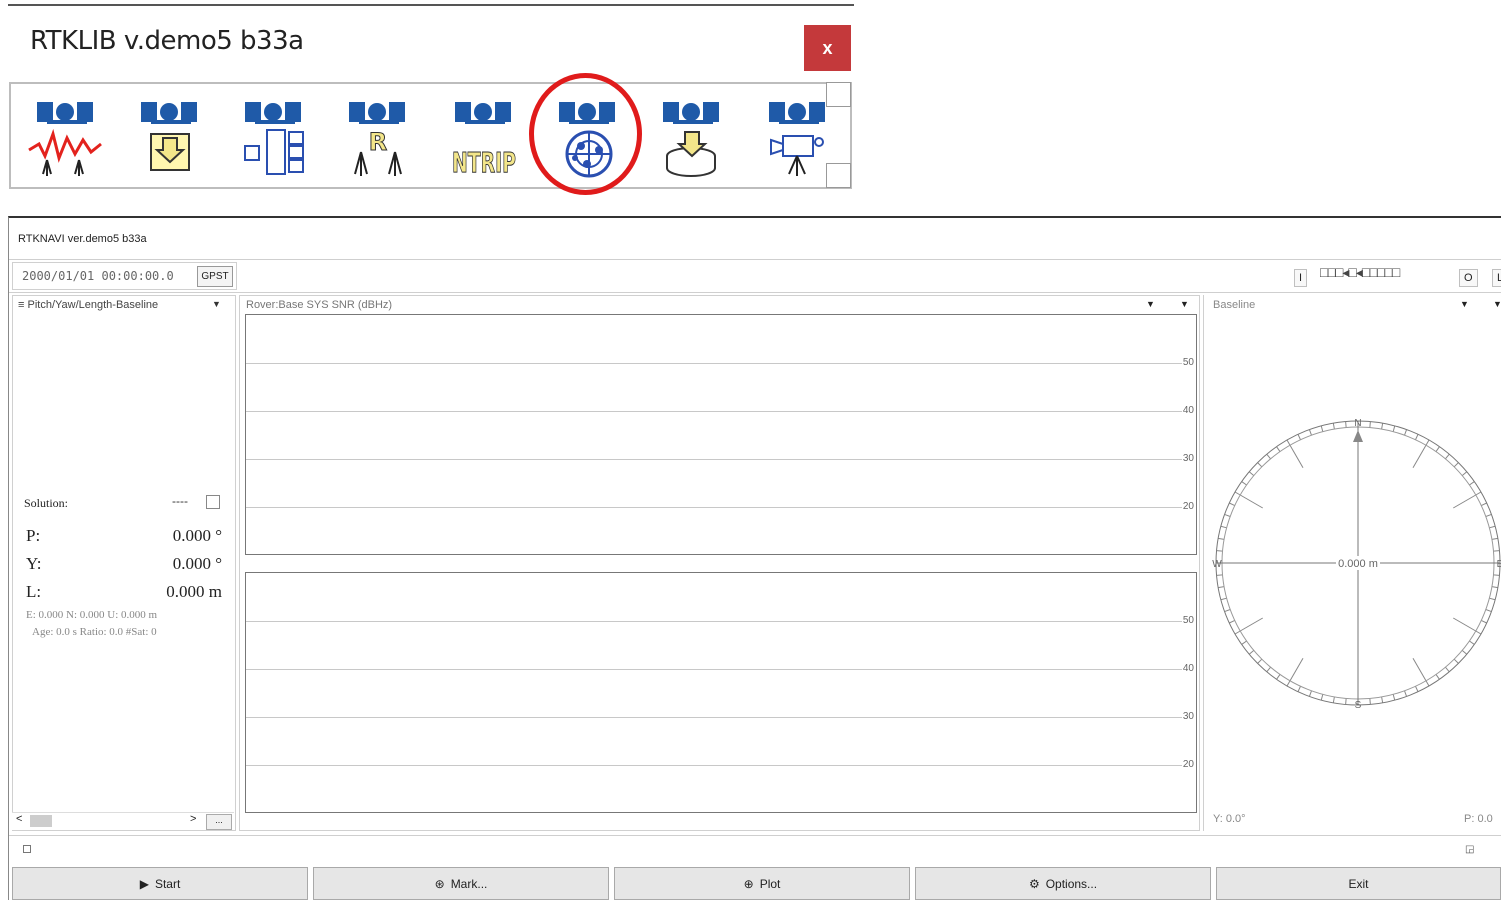 This screenshot has width=1501, height=900. I want to click on ntrip-browser-icon: NTRIP, so click(484, 141).